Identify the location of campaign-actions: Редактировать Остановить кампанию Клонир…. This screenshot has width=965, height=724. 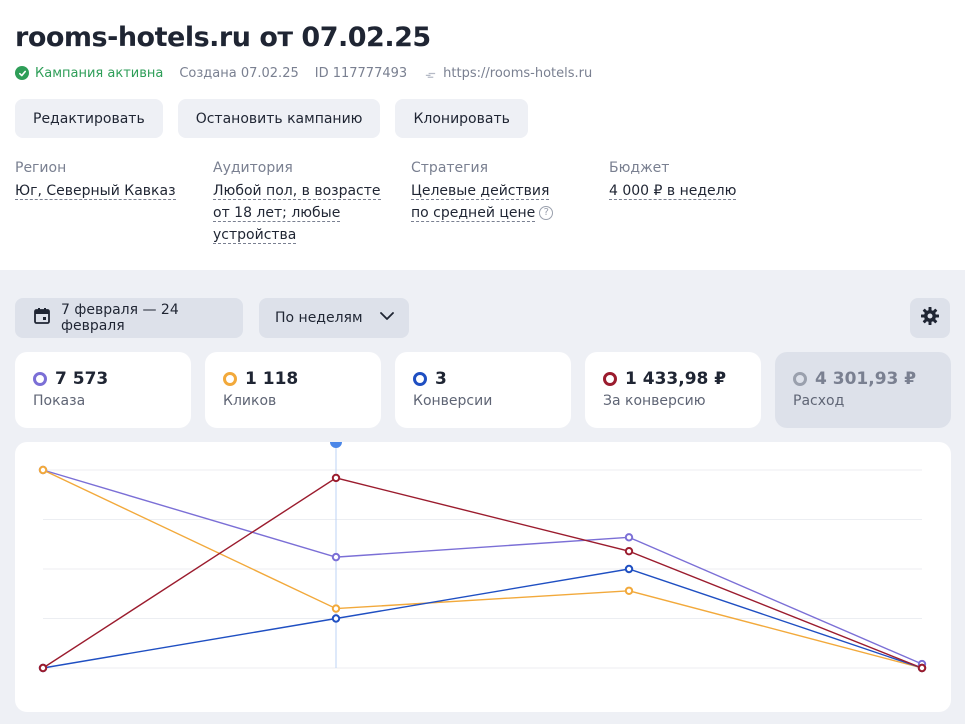
(482, 118).